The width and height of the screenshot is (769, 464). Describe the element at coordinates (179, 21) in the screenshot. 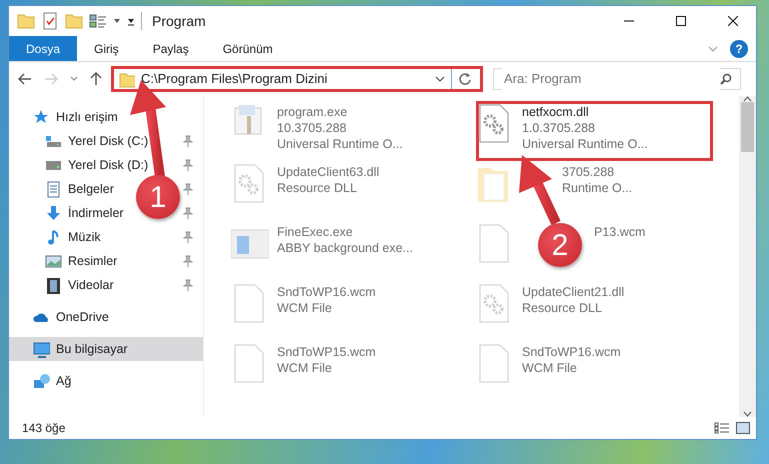

I see `window-title: Program` at that location.